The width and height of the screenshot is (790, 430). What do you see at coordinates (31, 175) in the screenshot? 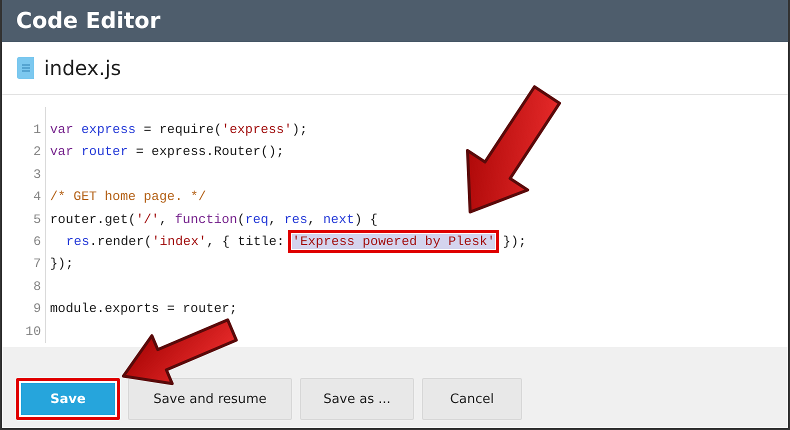
I see `line-number: 3` at bounding box center [31, 175].